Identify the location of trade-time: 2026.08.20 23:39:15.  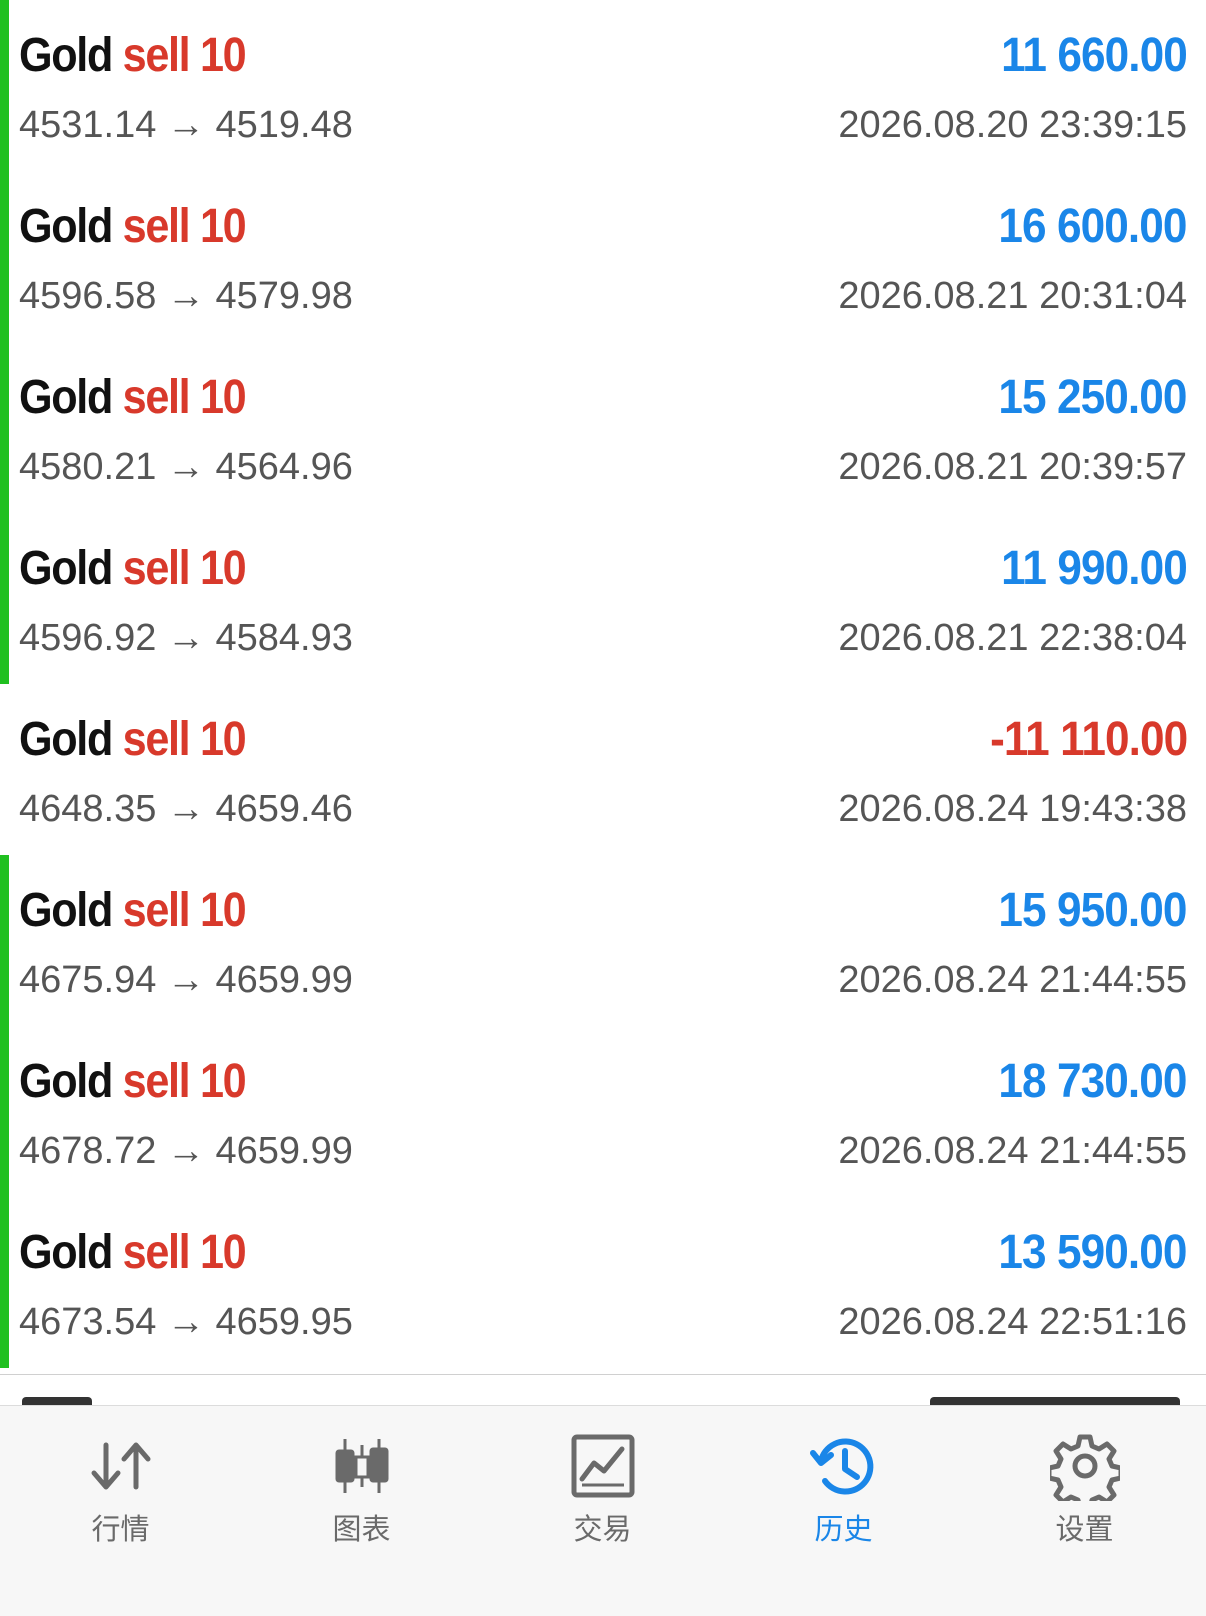
(1012, 125).